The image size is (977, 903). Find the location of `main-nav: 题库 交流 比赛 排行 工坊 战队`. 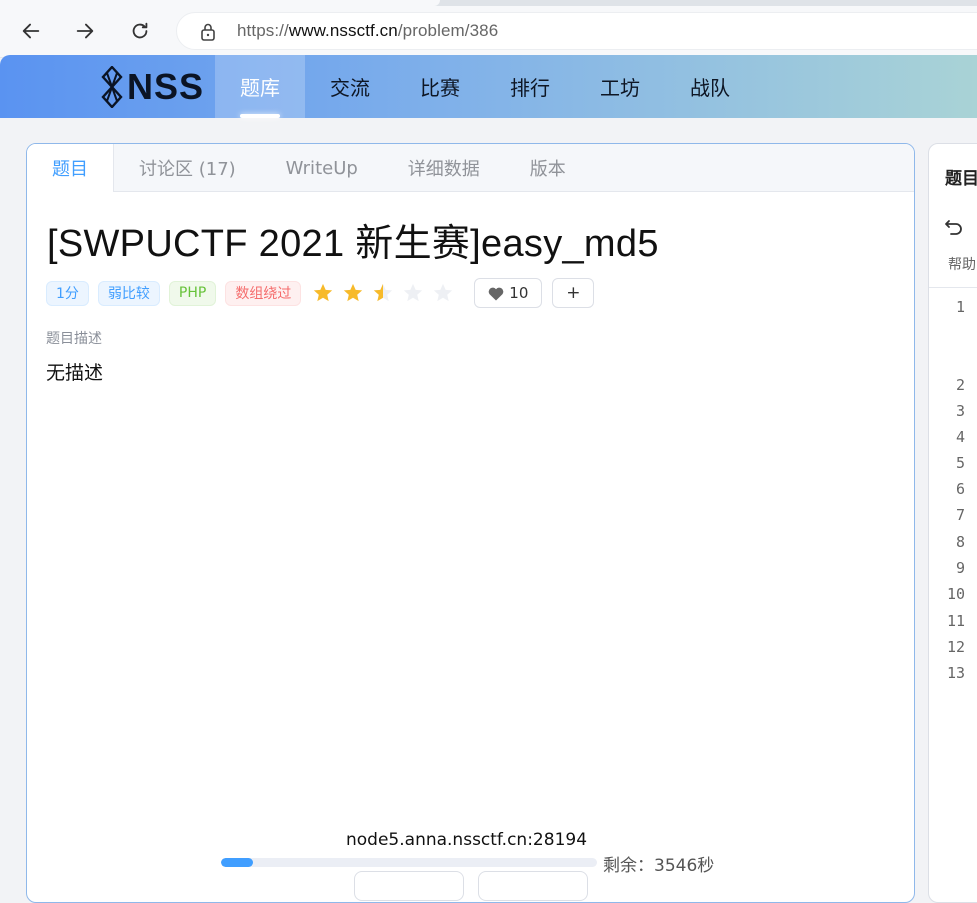

main-nav: 题库 交流 比赛 排行 工坊 战队 is located at coordinates (485, 86).